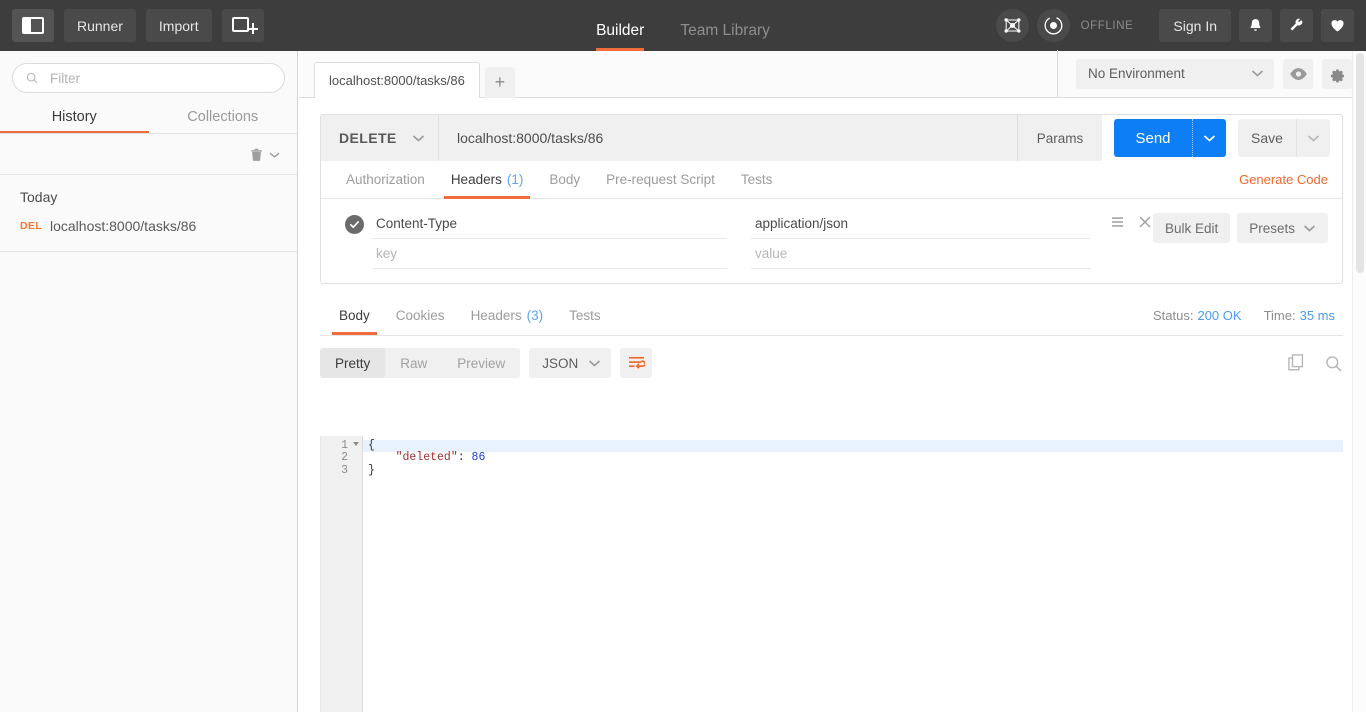  What do you see at coordinates (853, 458) in the screenshot?
I see `code-line: "deleted": 86` at bounding box center [853, 458].